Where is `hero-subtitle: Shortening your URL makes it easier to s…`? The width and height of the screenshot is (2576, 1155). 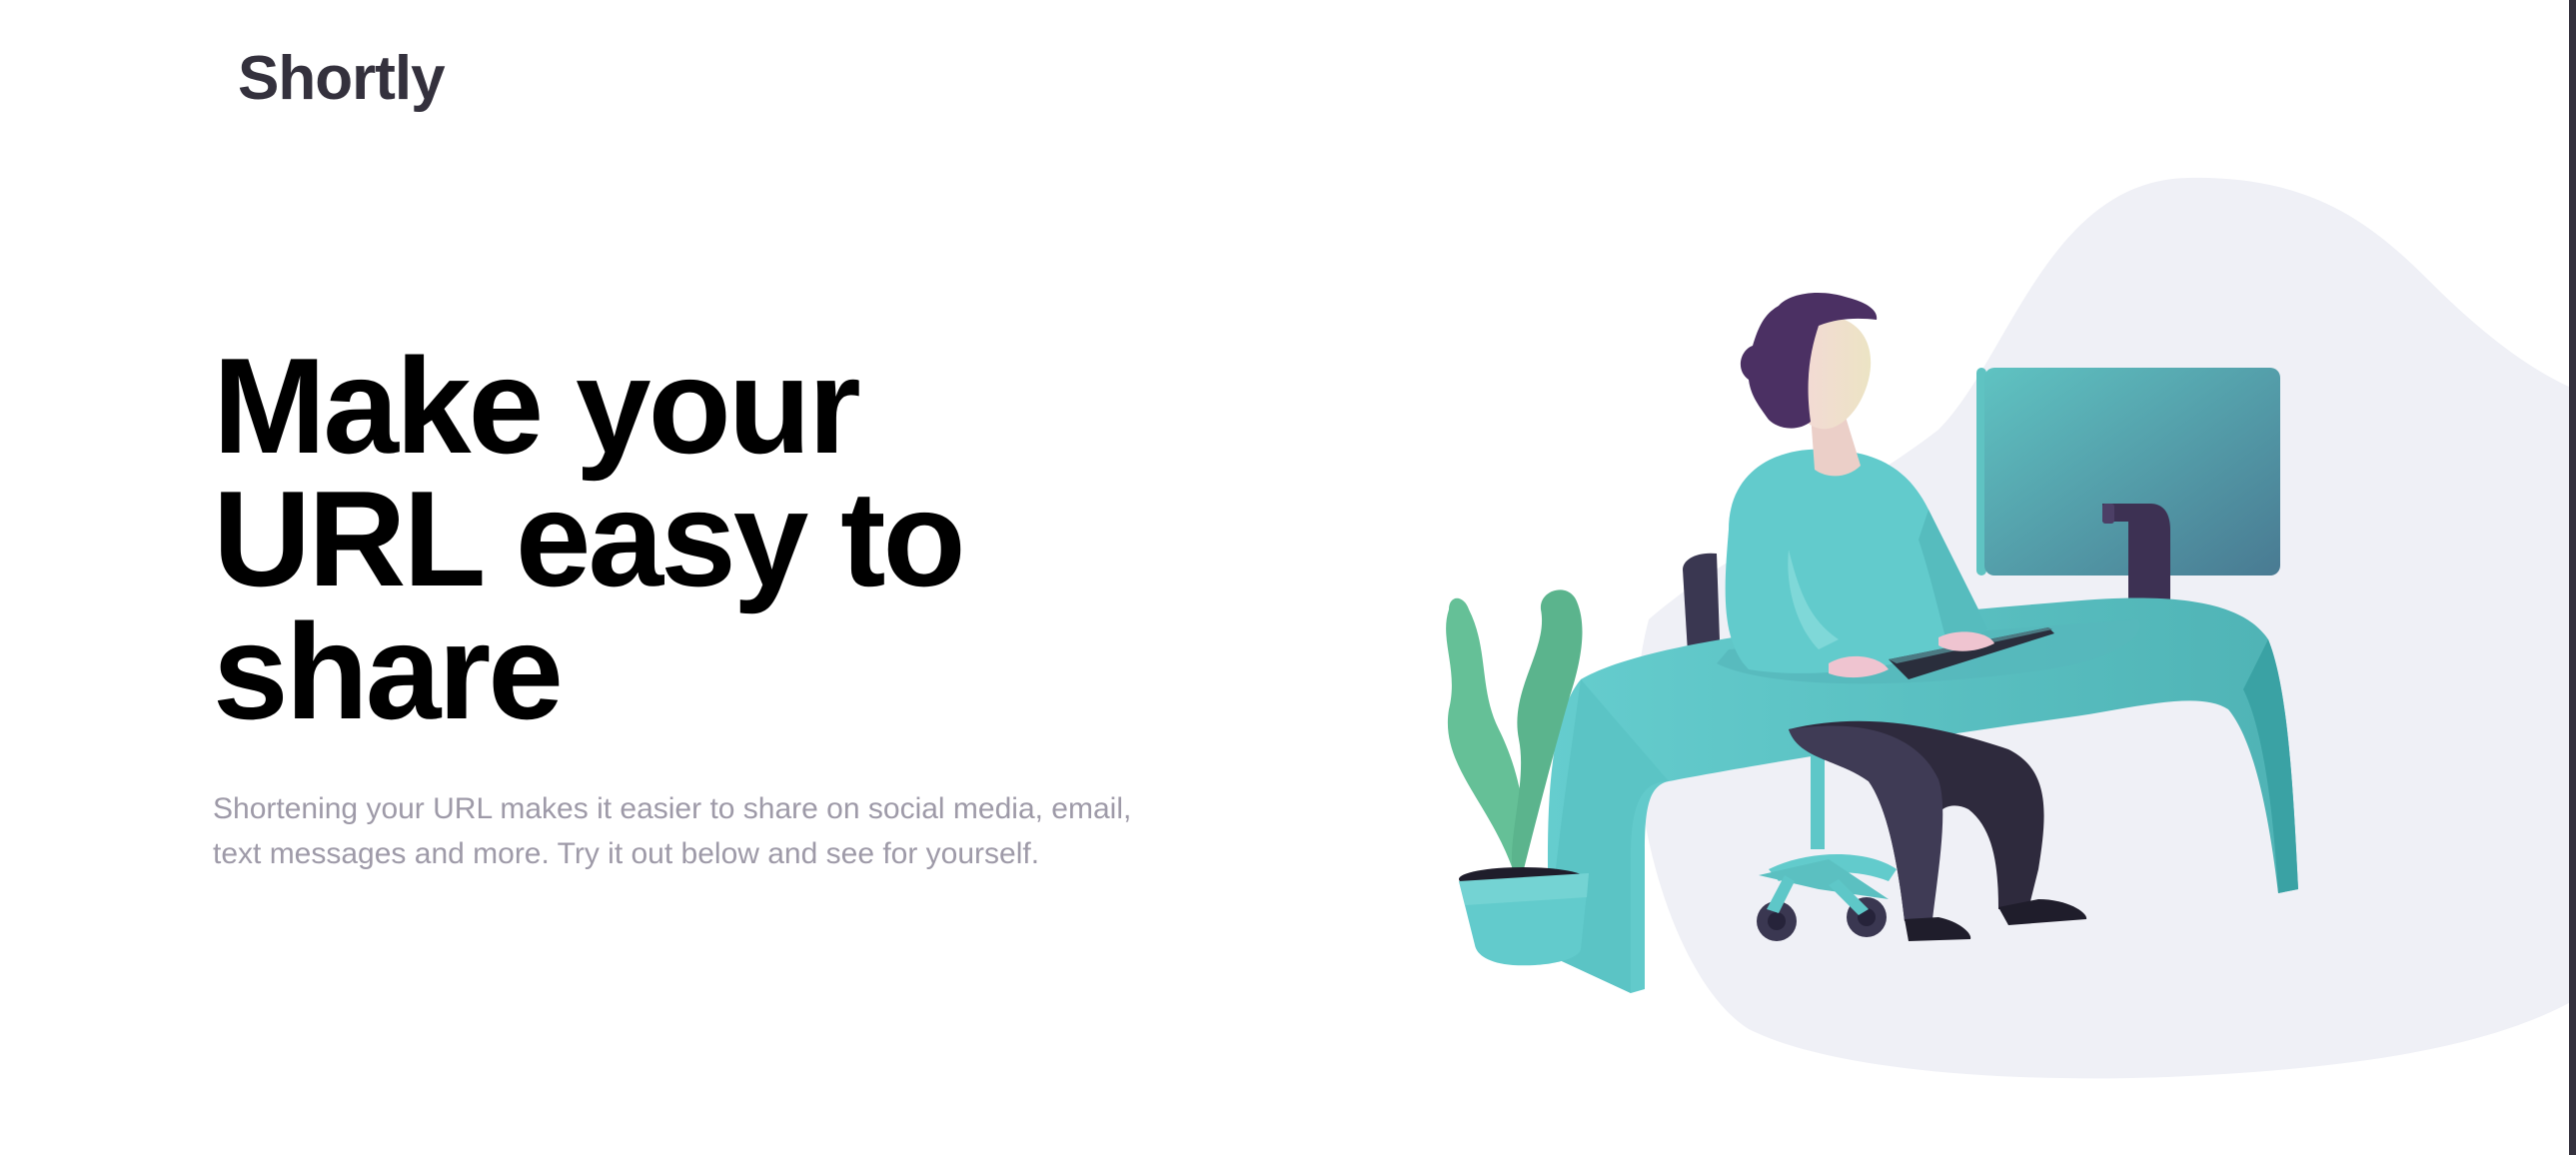
hero-subtitle: Shortening your URL makes it easier to s… is located at coordinates (672, 831).